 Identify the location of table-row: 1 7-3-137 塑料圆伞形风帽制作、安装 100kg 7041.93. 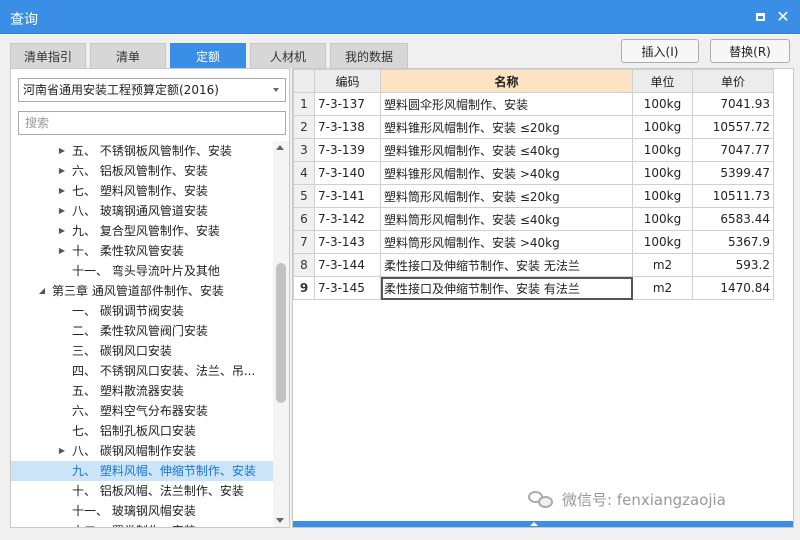
(533, 104).